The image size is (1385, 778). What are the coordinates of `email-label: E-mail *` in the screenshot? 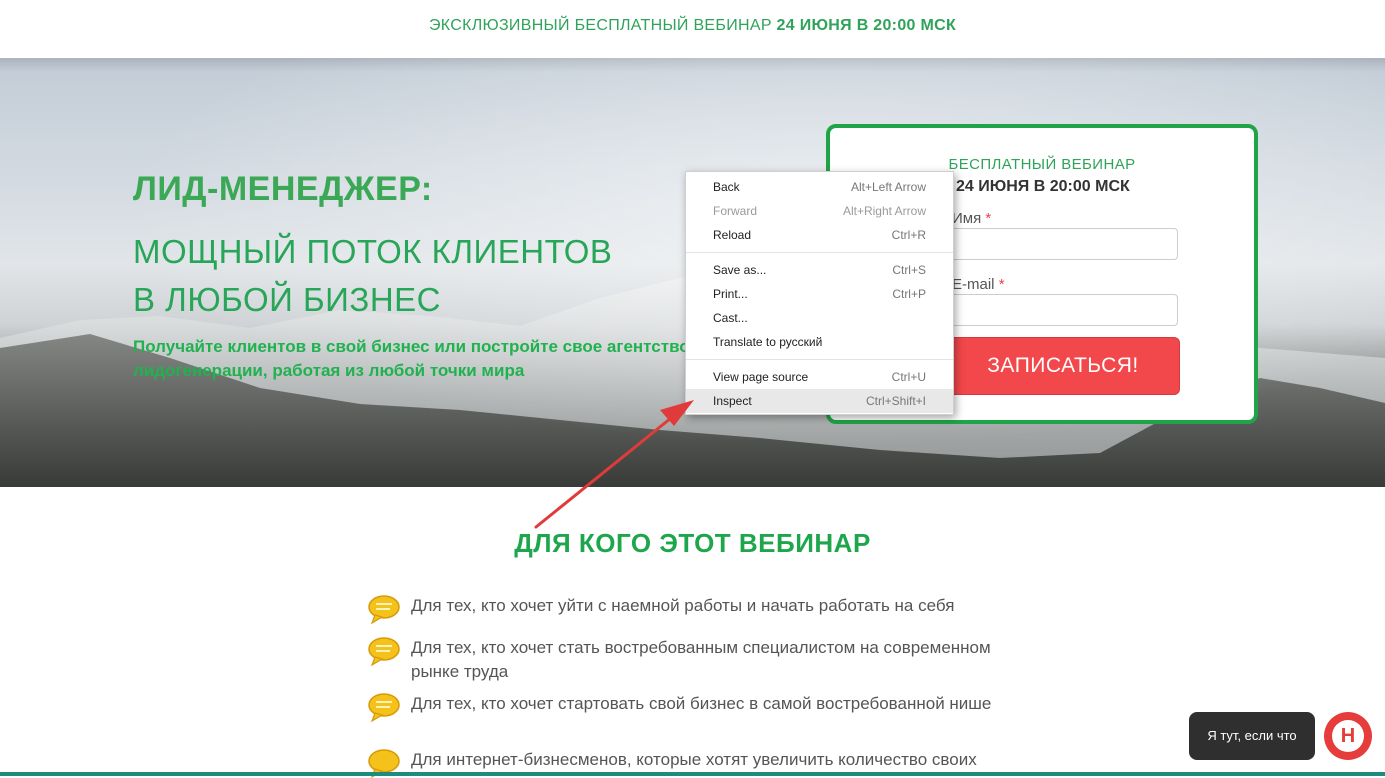 It's located at (978, 284).